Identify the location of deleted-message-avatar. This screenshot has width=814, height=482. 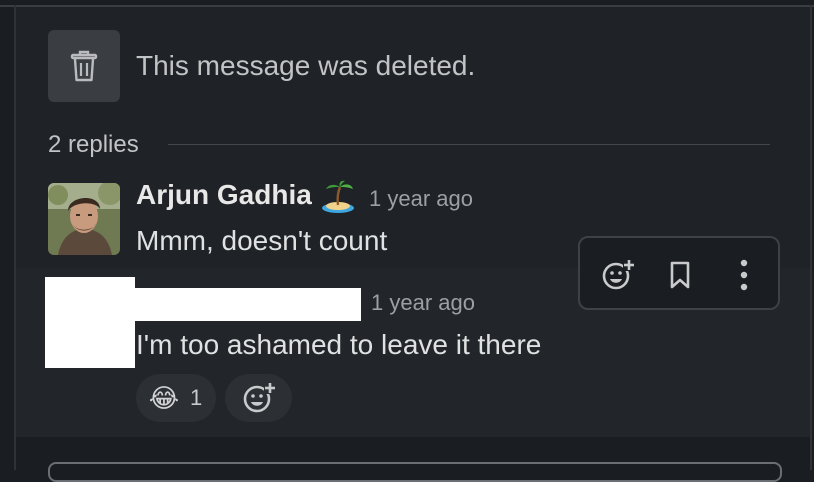
(84, 66).